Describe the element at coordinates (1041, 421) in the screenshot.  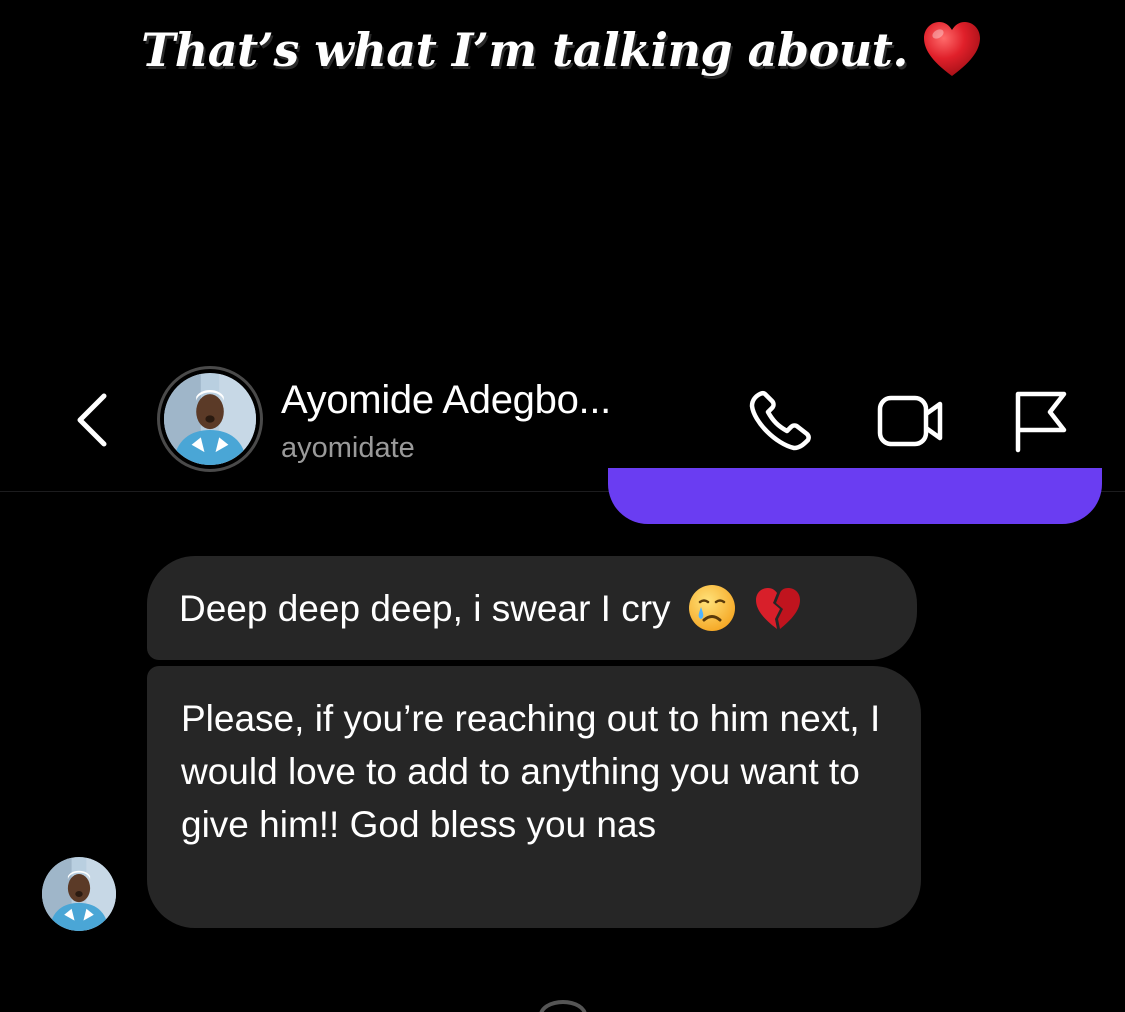
I see `flag-icon` at that location.